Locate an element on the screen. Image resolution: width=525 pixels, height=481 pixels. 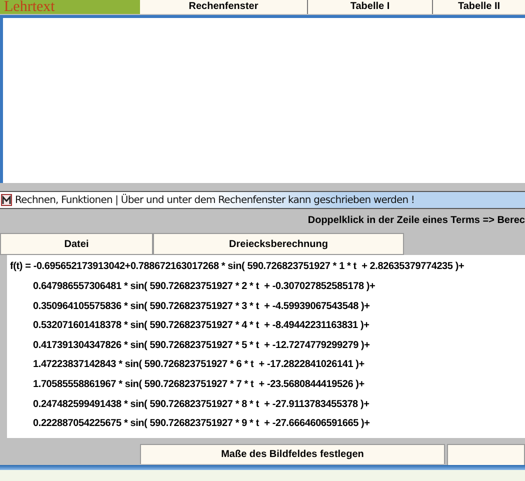
blank-button is located at coordinates (486, 455).